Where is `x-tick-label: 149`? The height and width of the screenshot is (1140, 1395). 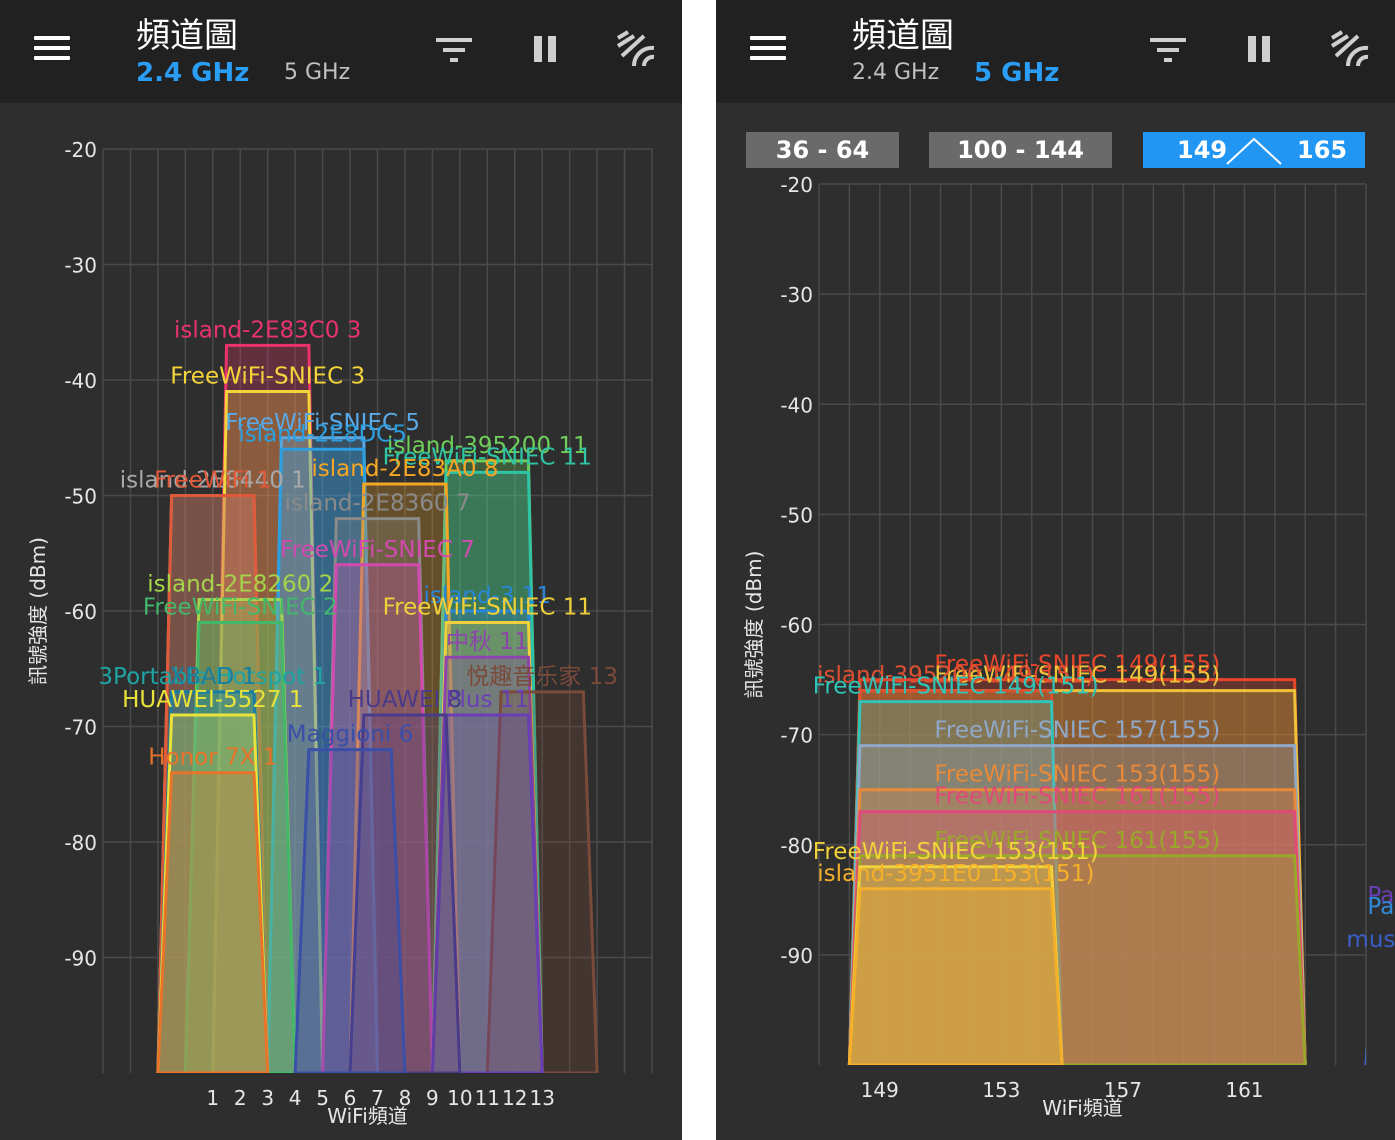 x-tick-label: 149 is located at coordinates (880, 1090).